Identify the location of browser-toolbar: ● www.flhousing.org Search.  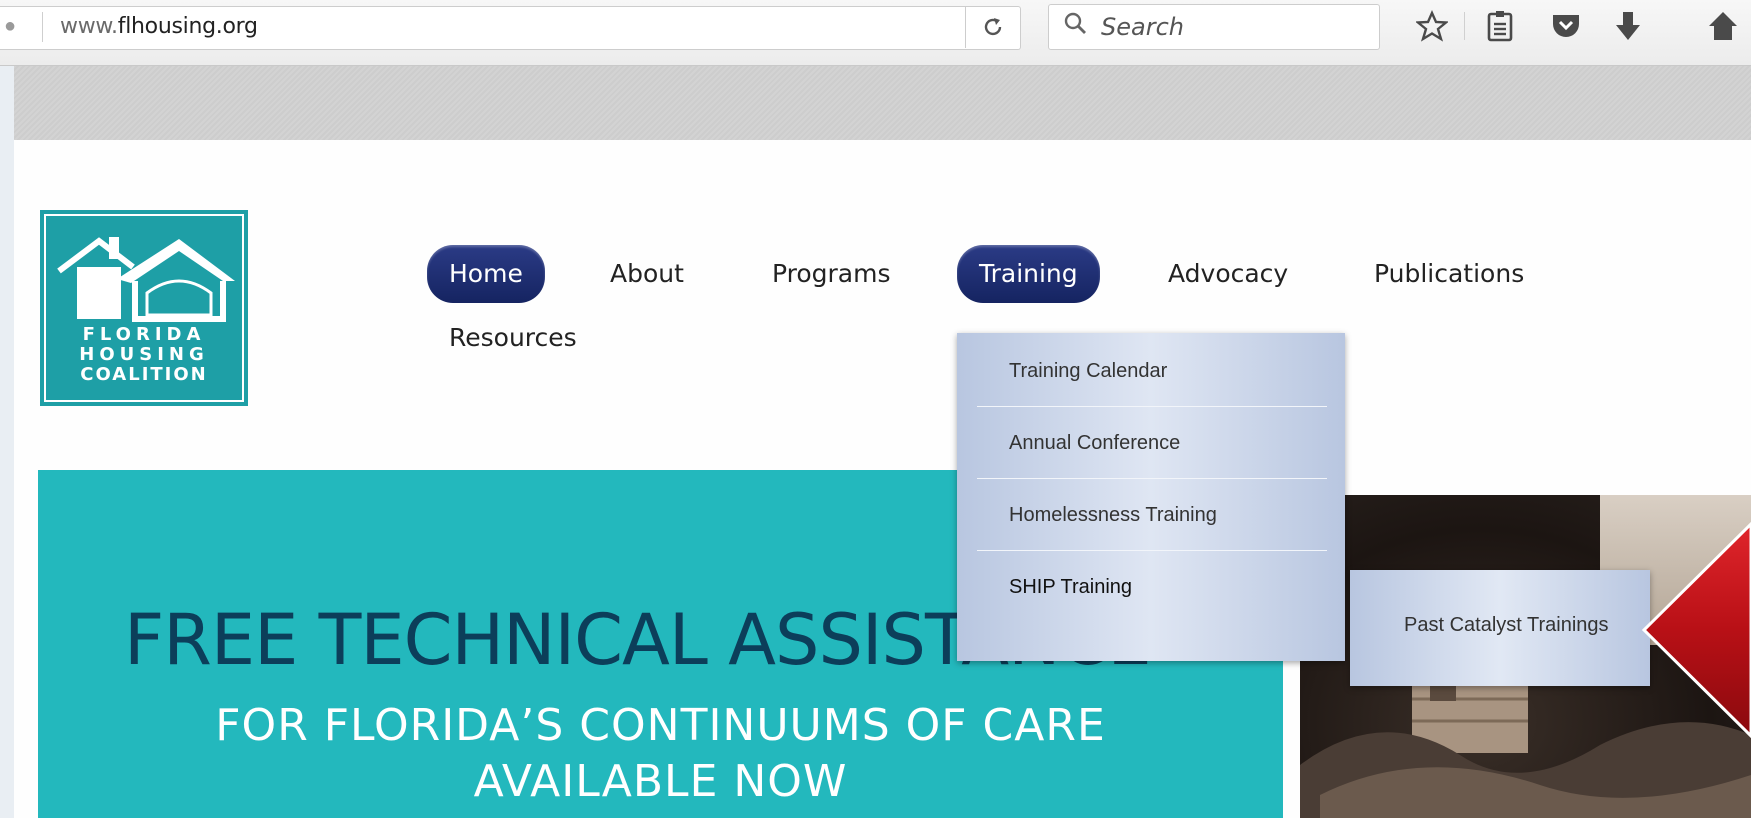
(875, 33).